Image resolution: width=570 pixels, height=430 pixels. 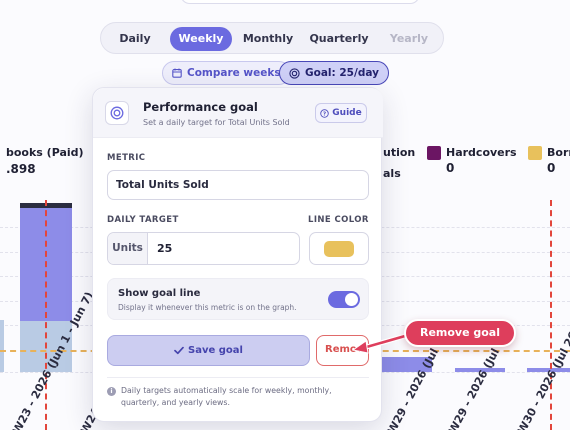 I want to click on remove-goal-callout: Remove goal, so click(x=460, y=333).